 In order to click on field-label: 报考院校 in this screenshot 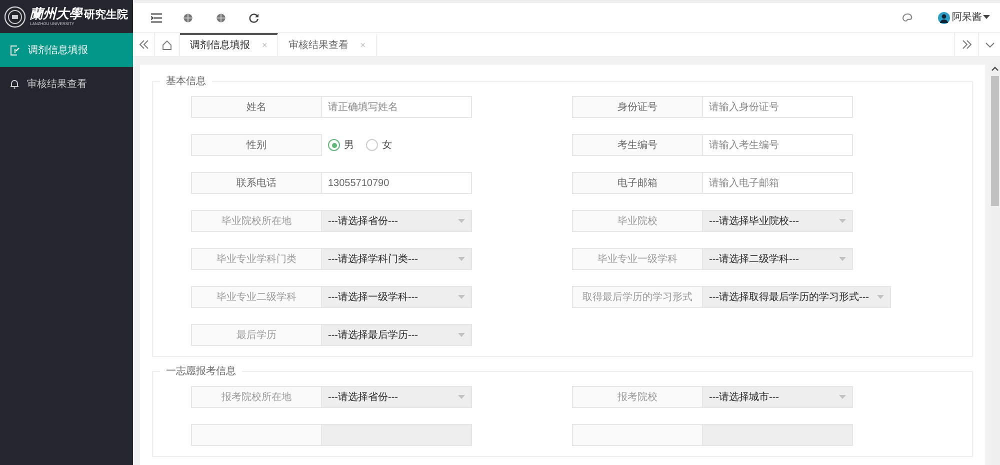, I will do `click(637, 397)`.